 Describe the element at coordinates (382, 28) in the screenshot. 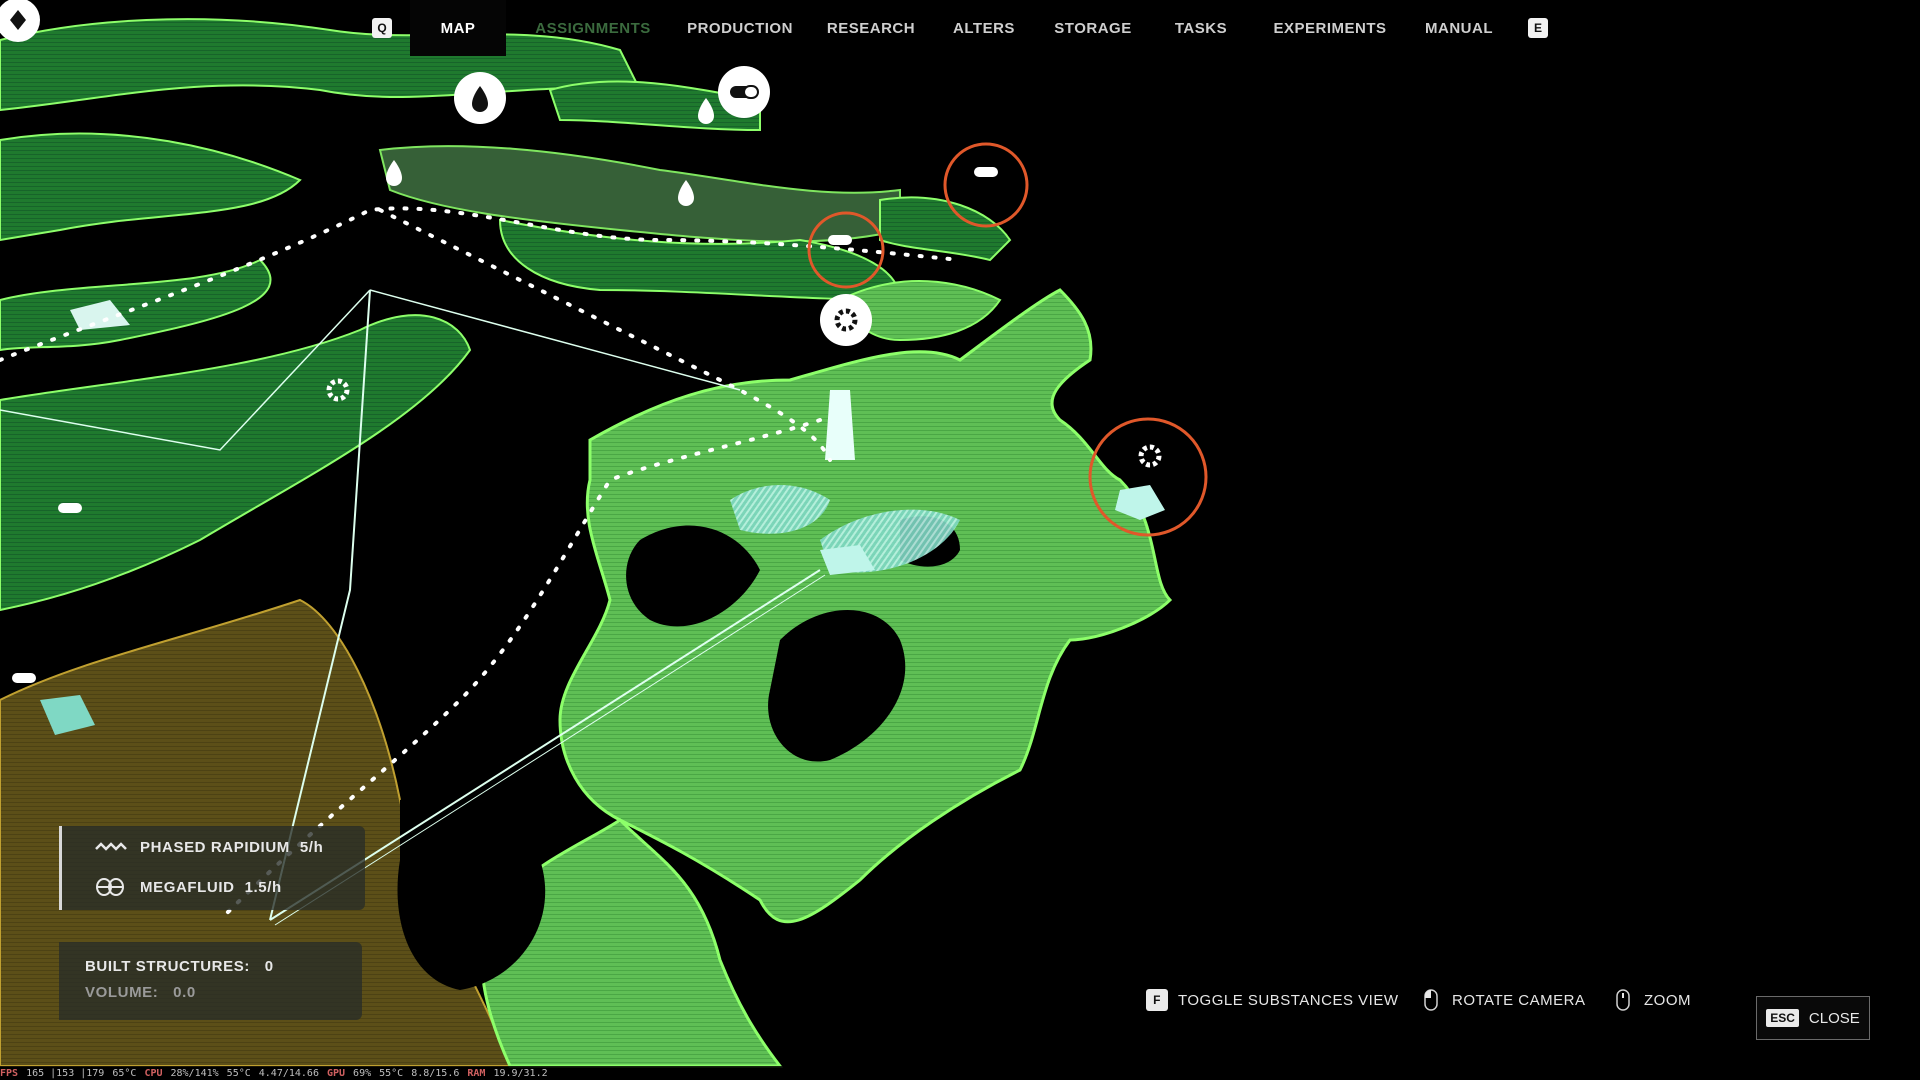

I see `prev-tab-key: Q` at that location.